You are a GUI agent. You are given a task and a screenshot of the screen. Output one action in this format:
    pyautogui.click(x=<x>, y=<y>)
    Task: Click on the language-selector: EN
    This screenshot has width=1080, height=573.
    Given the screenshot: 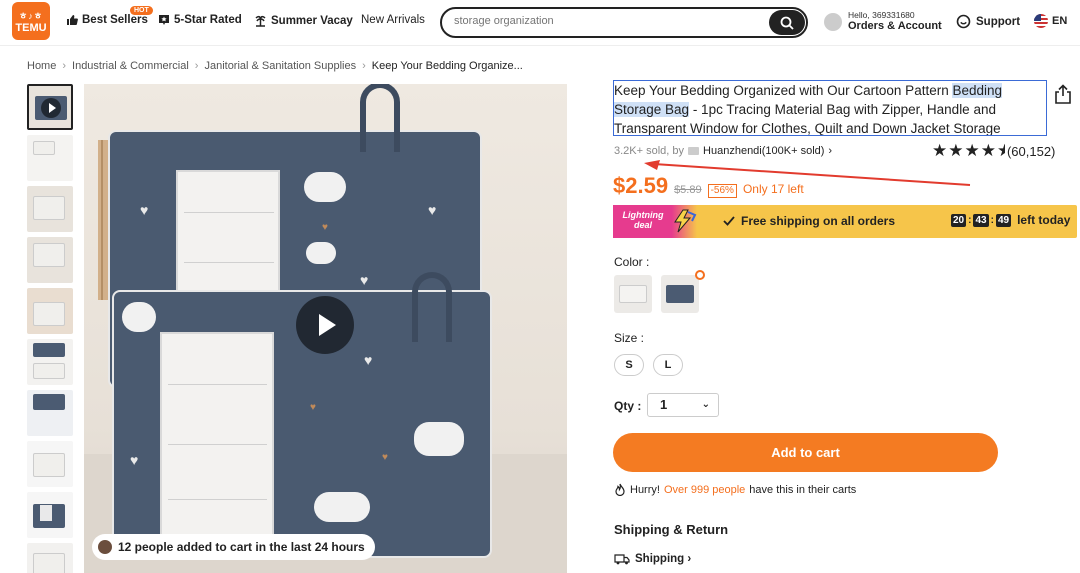 What is the action you would take?
    pyautogui.click(x=1050, y=21)
    